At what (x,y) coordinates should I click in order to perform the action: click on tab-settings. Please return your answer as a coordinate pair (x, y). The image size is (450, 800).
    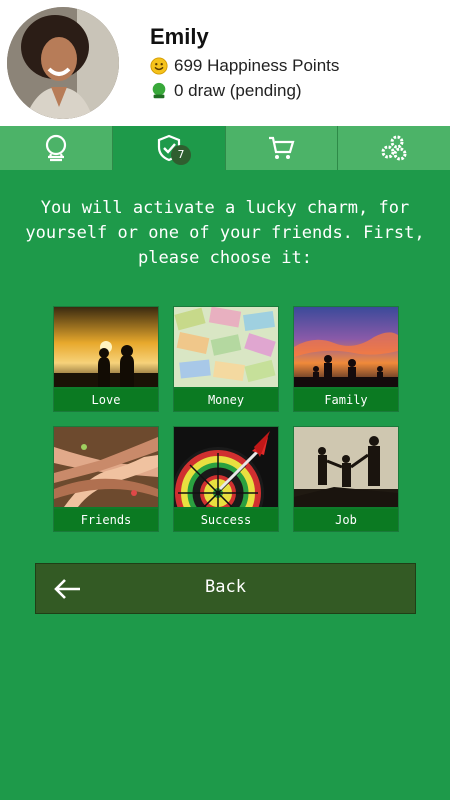
    Looking at the image, I should click on (394, 148).